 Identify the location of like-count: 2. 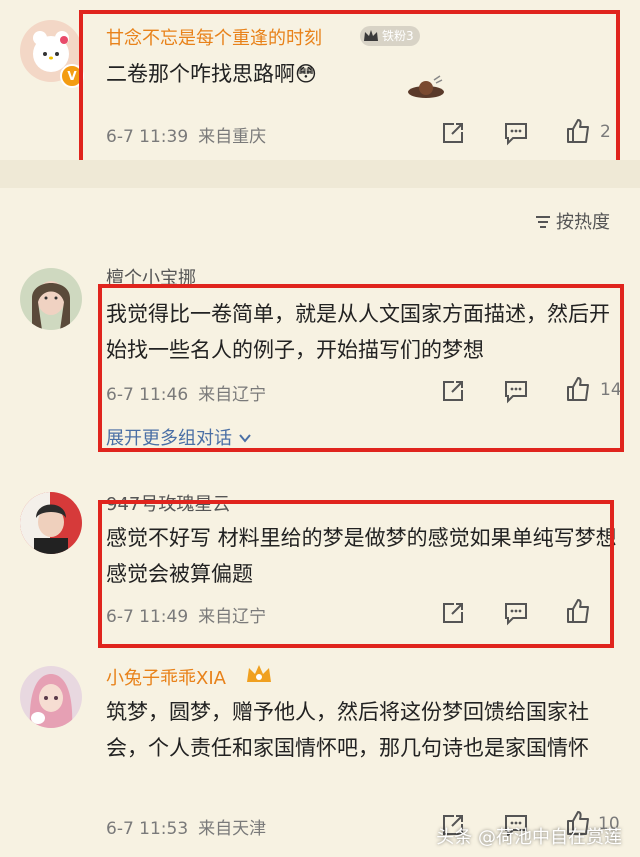
(605, 132).